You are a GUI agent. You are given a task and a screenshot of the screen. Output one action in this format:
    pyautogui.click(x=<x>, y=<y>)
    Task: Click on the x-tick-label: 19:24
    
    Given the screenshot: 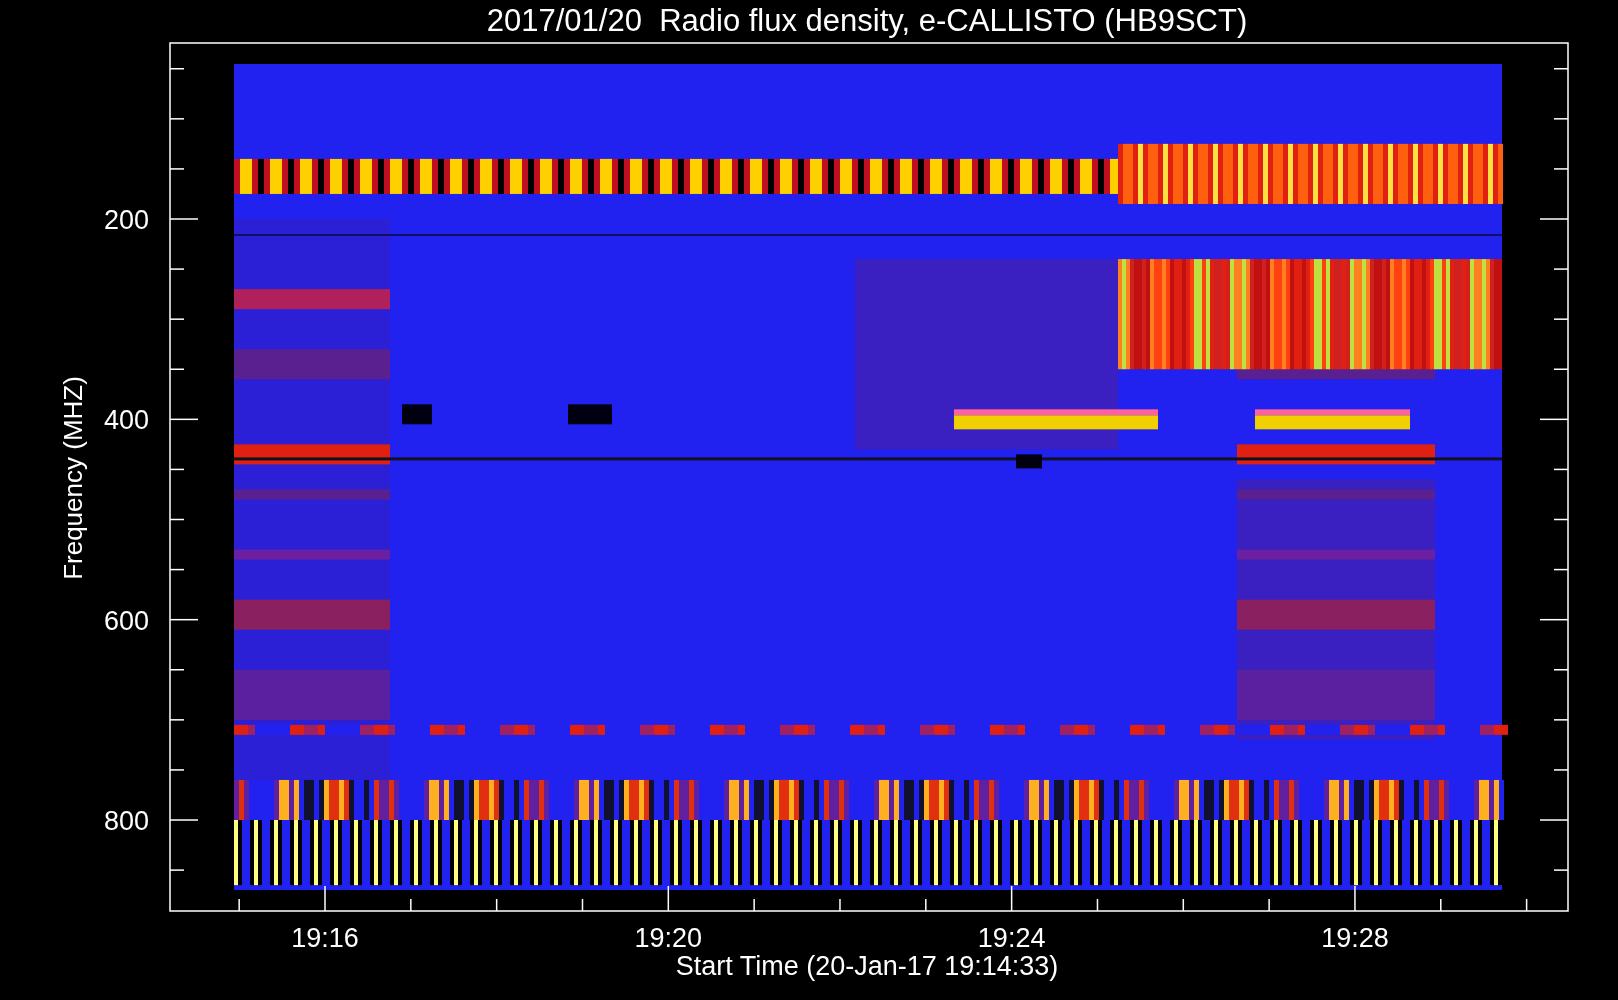 What is the action you would take?
    pyautogui.click(x=1011, y=938)
    